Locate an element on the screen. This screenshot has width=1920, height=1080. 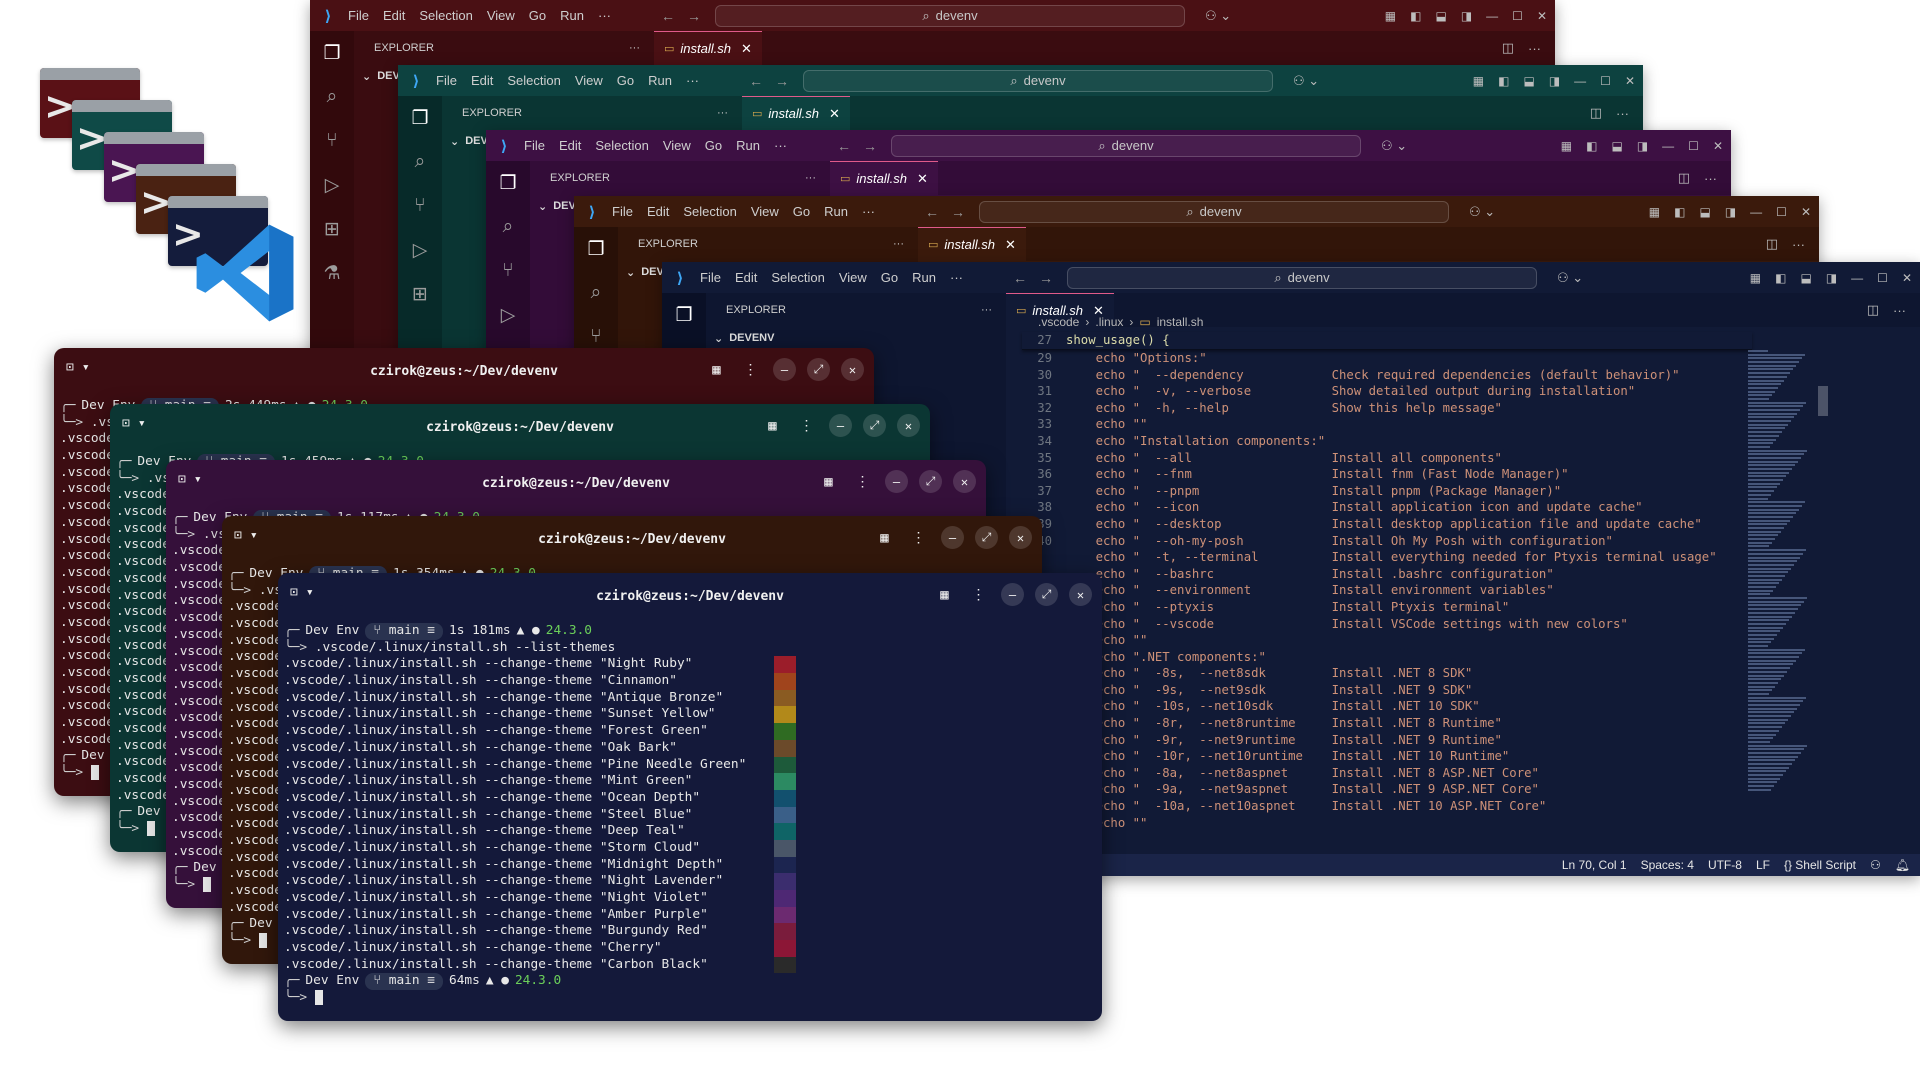
minimap is located at coordinates (1778, 590).